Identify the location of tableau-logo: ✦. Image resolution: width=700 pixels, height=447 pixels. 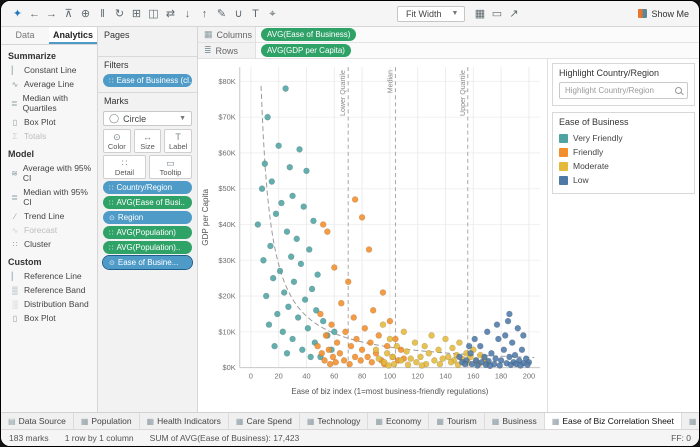
(17, 14).